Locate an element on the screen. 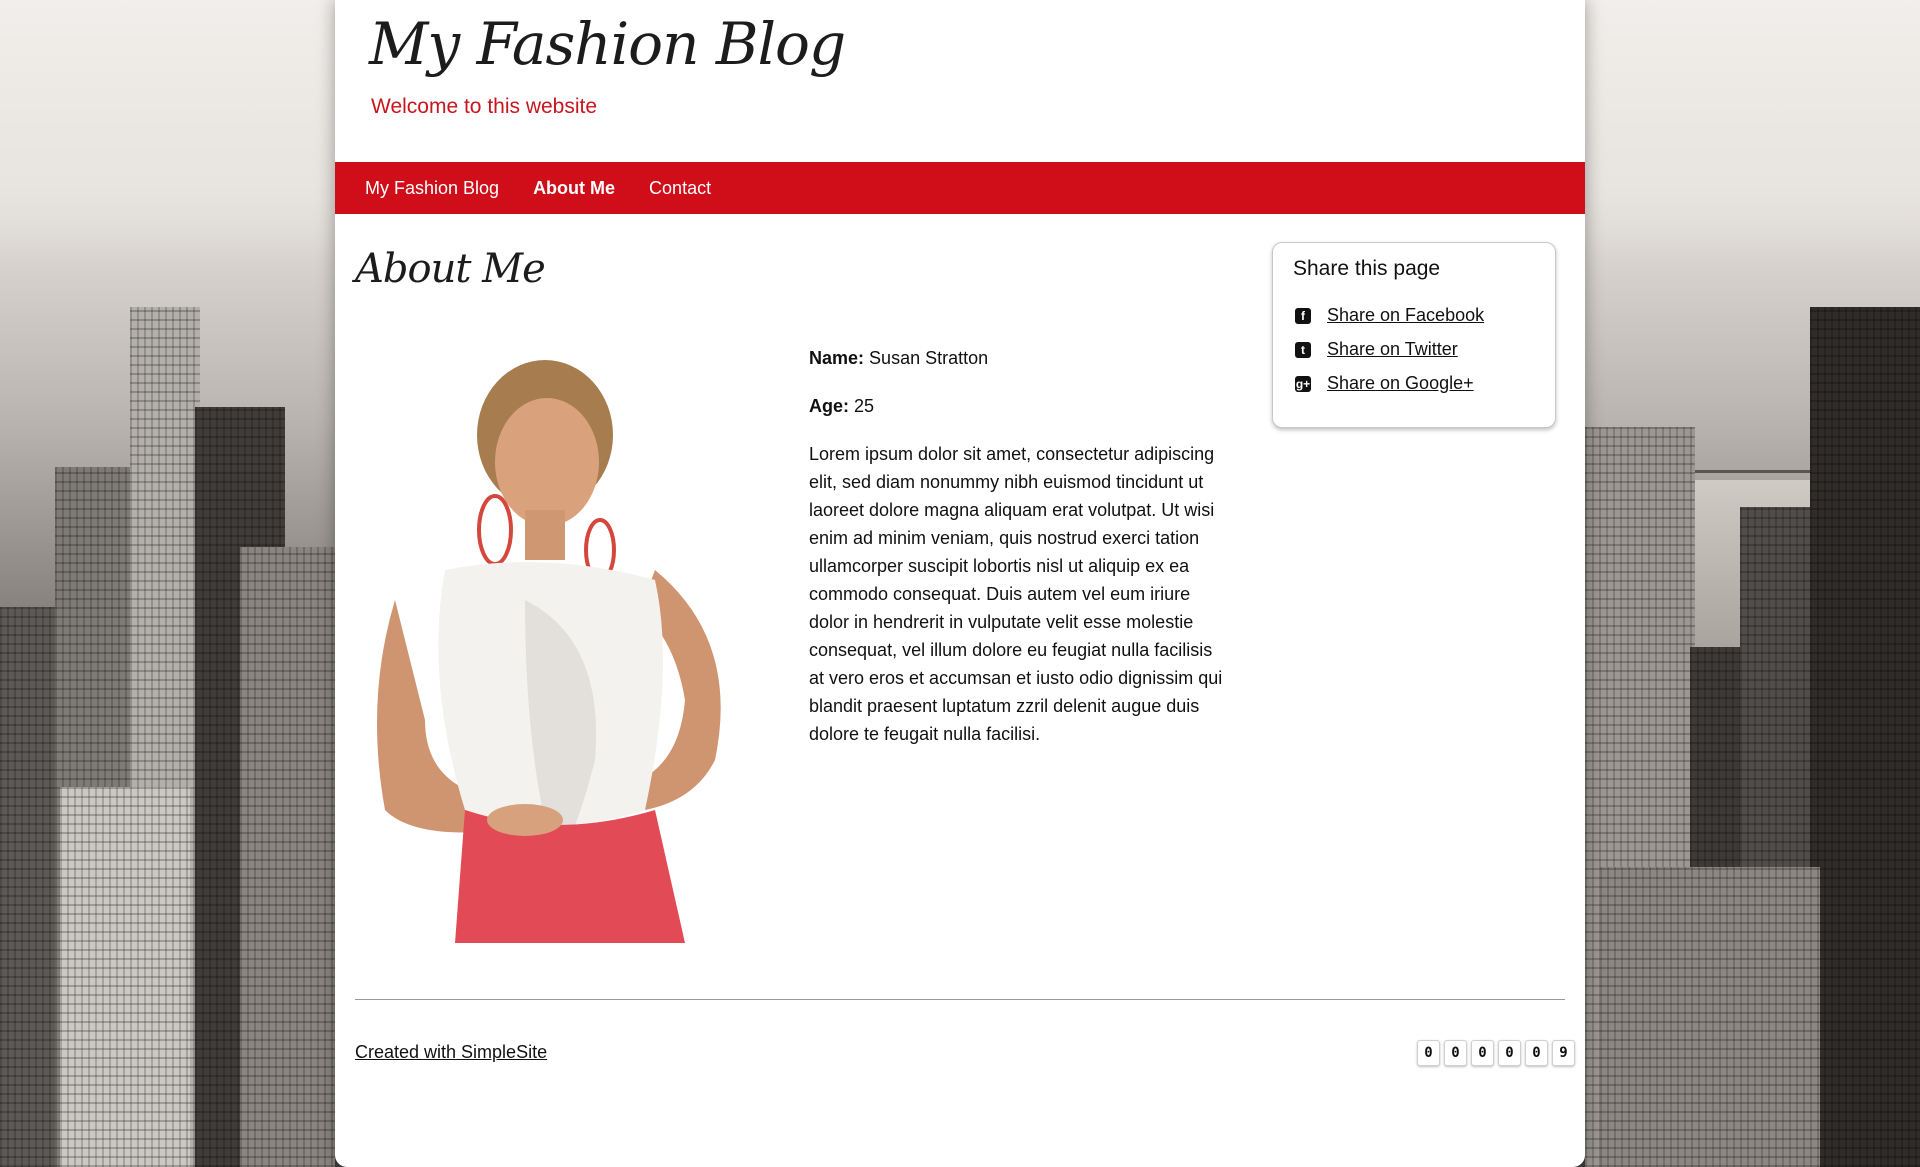 The height and width of the screenshot is (1167, 1920). site-title: My Fashion Blog is located at coordinates (607, 44).